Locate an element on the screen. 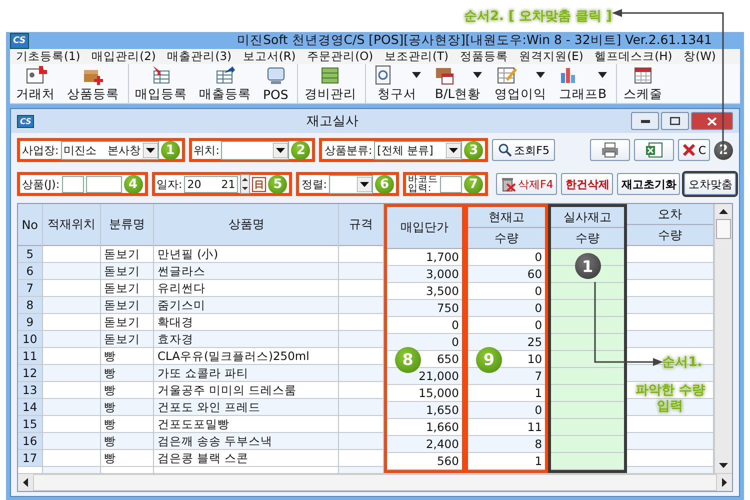  print-button is located at coordinates (610, 150).